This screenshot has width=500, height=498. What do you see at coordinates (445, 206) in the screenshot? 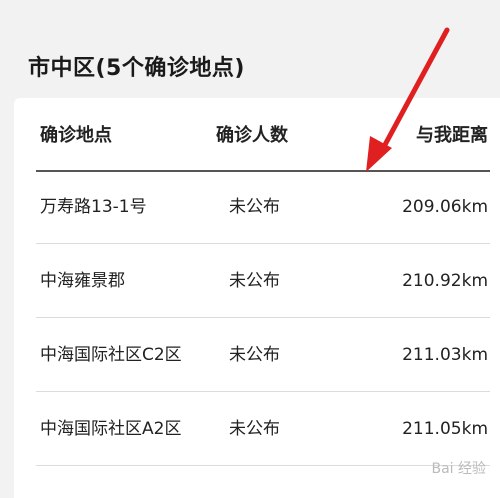
I see `row-distance: 209.06km` at bounding box center [445, 206].